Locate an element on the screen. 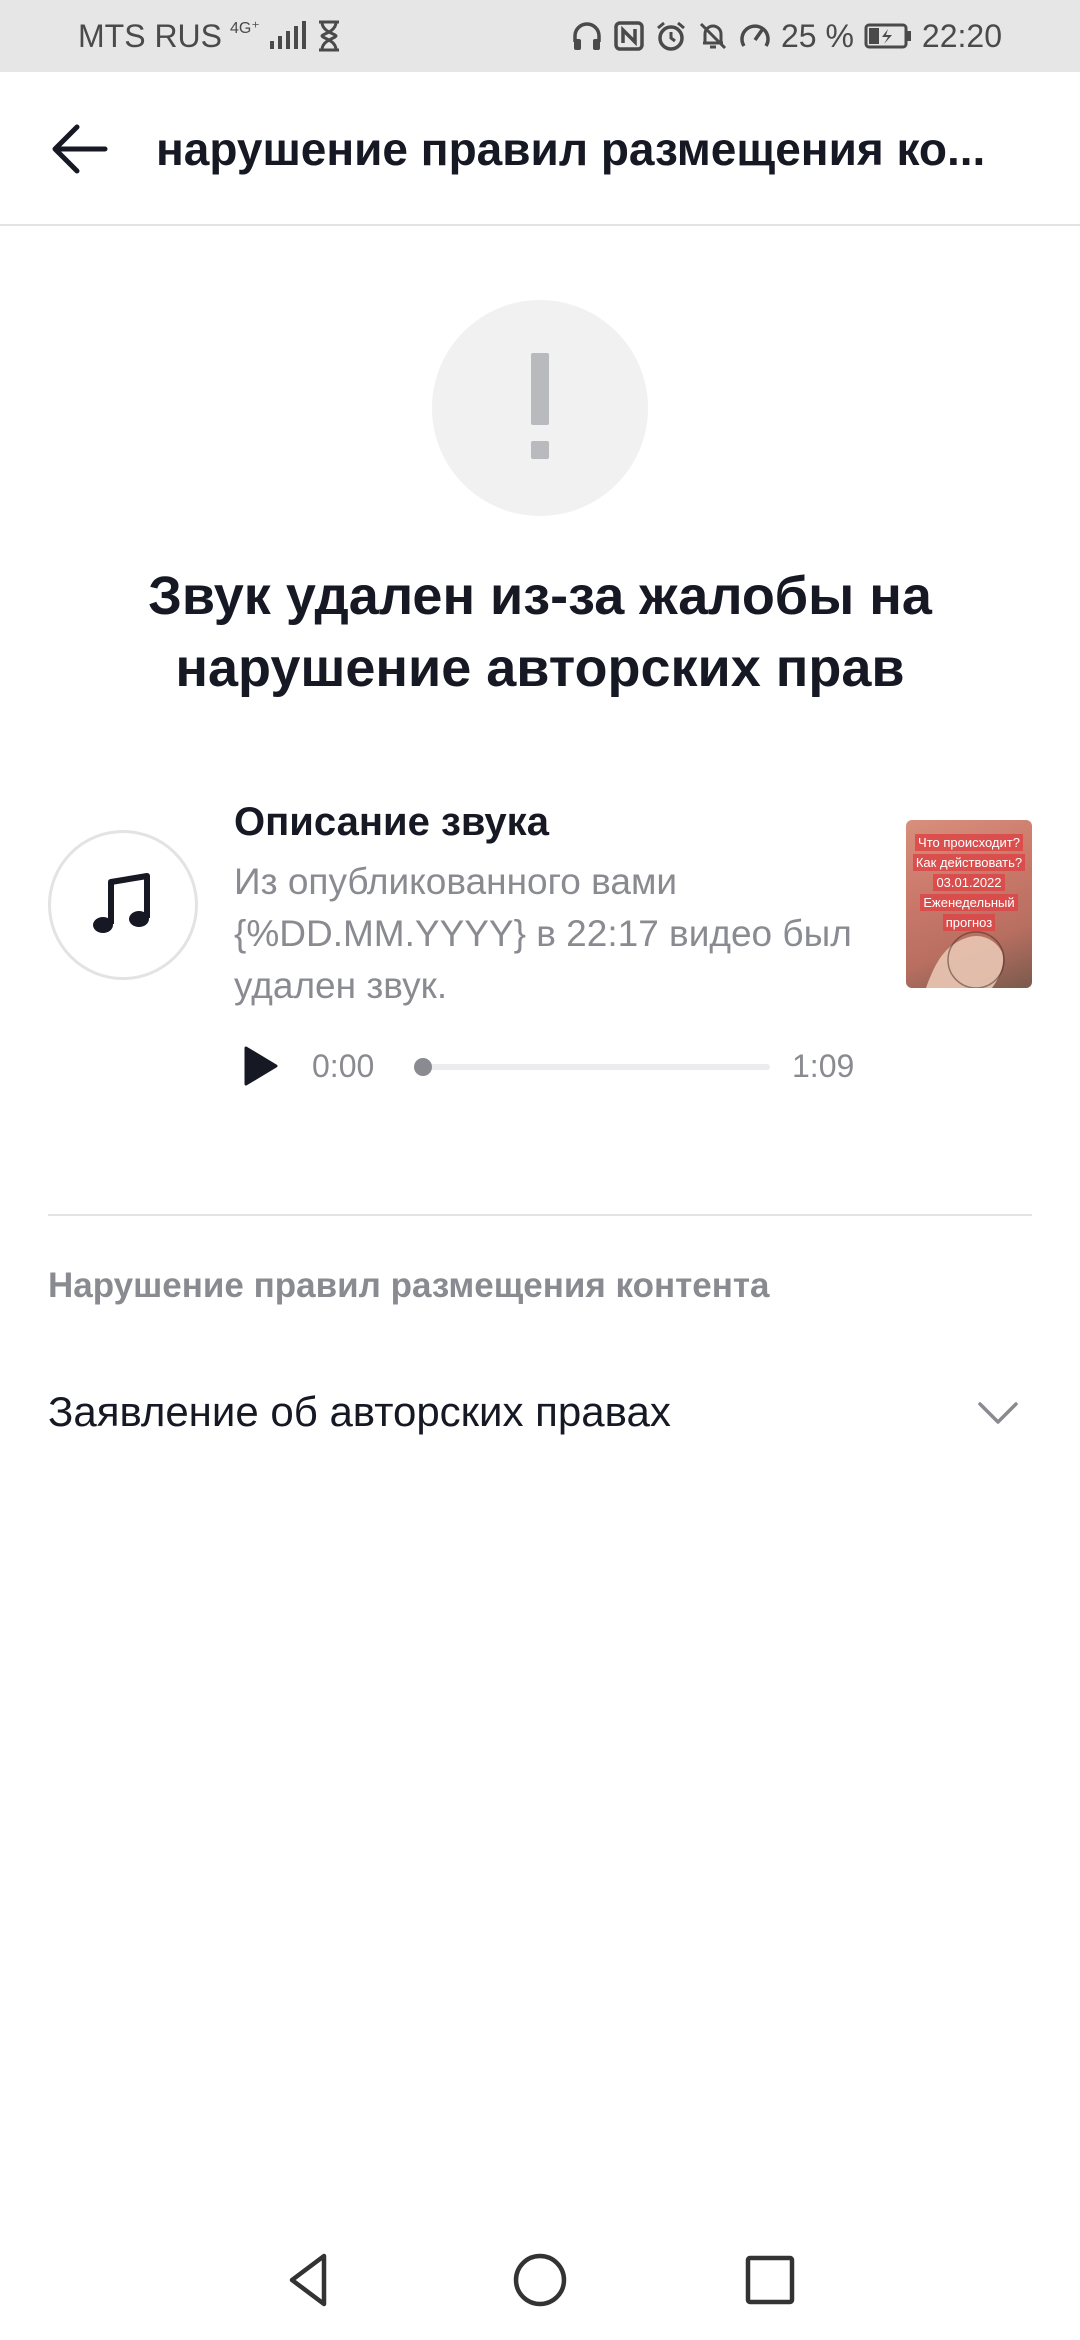  nav-recents-icon is located at coordinates (770, 2280).